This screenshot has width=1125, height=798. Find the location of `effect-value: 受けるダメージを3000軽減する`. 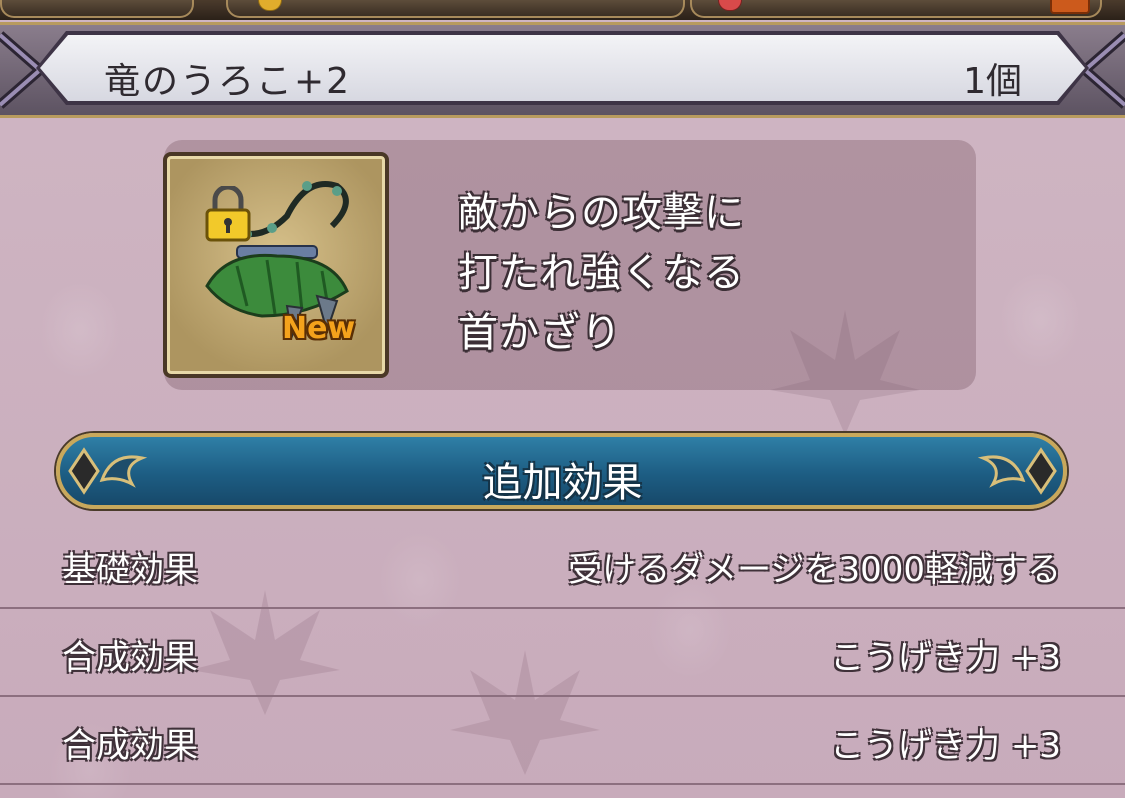

effect-value: 受けるダメージを3000軽減する is located at coordinates (814, 570).